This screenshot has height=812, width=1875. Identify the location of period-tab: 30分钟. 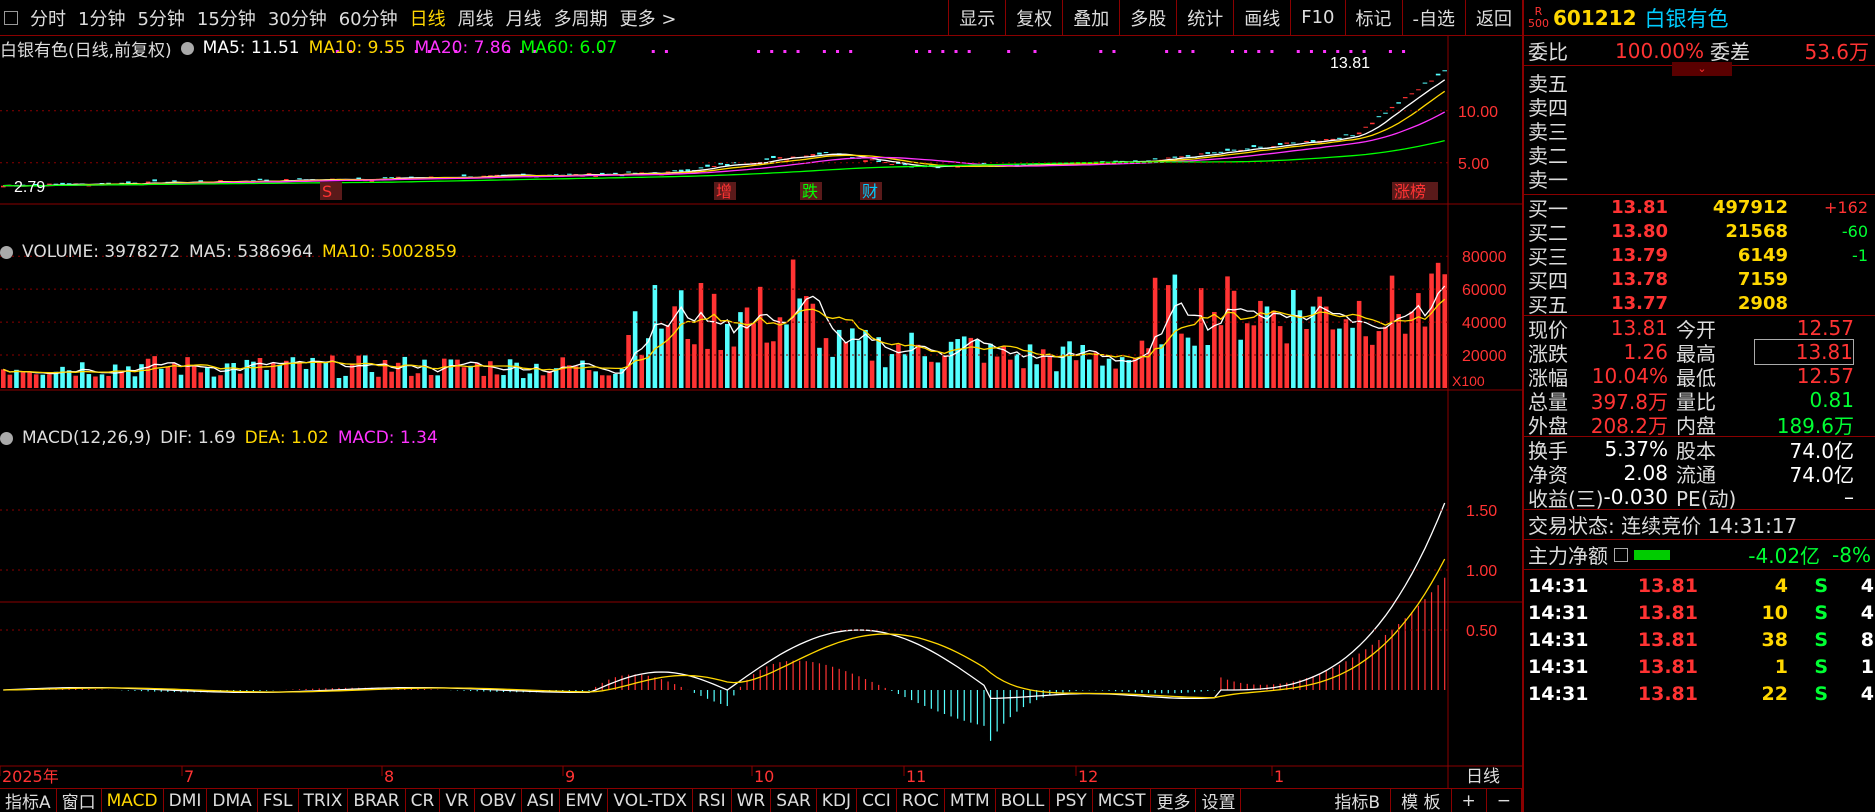
(297, 18).